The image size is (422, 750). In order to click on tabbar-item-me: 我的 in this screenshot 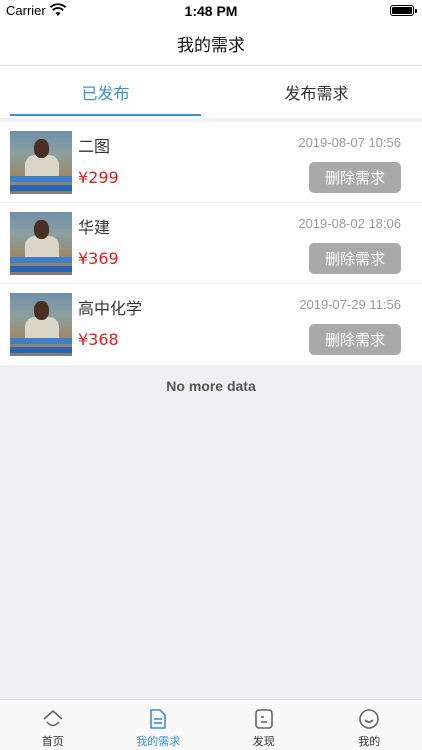, I will do `click(369, 725)`.